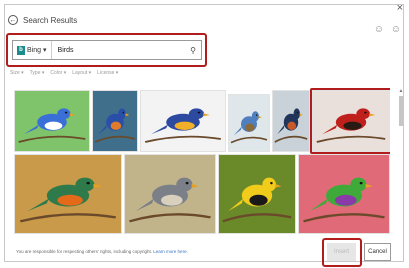 This screenshot has height=268, width=409. I want to click on close-icon: ×, so click(400, 8).